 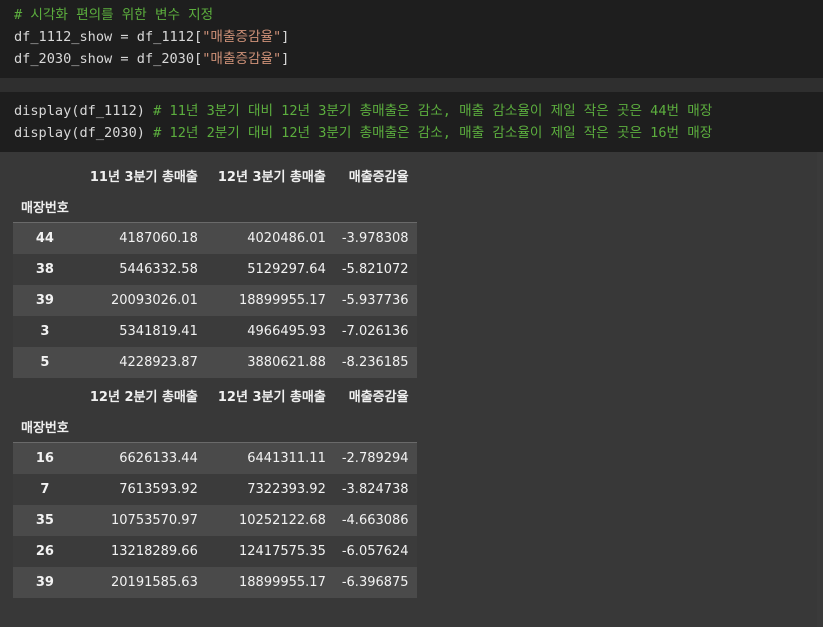 I want to click on cell-value: 5446332.58, so click(x=158, y=269).